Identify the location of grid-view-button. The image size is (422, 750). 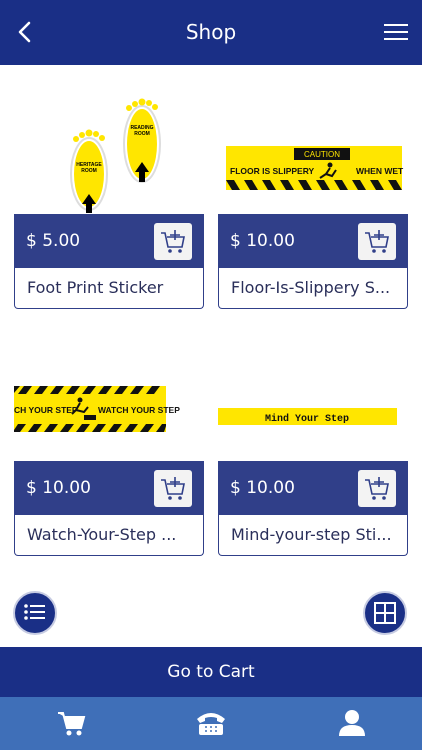
(385, 613).